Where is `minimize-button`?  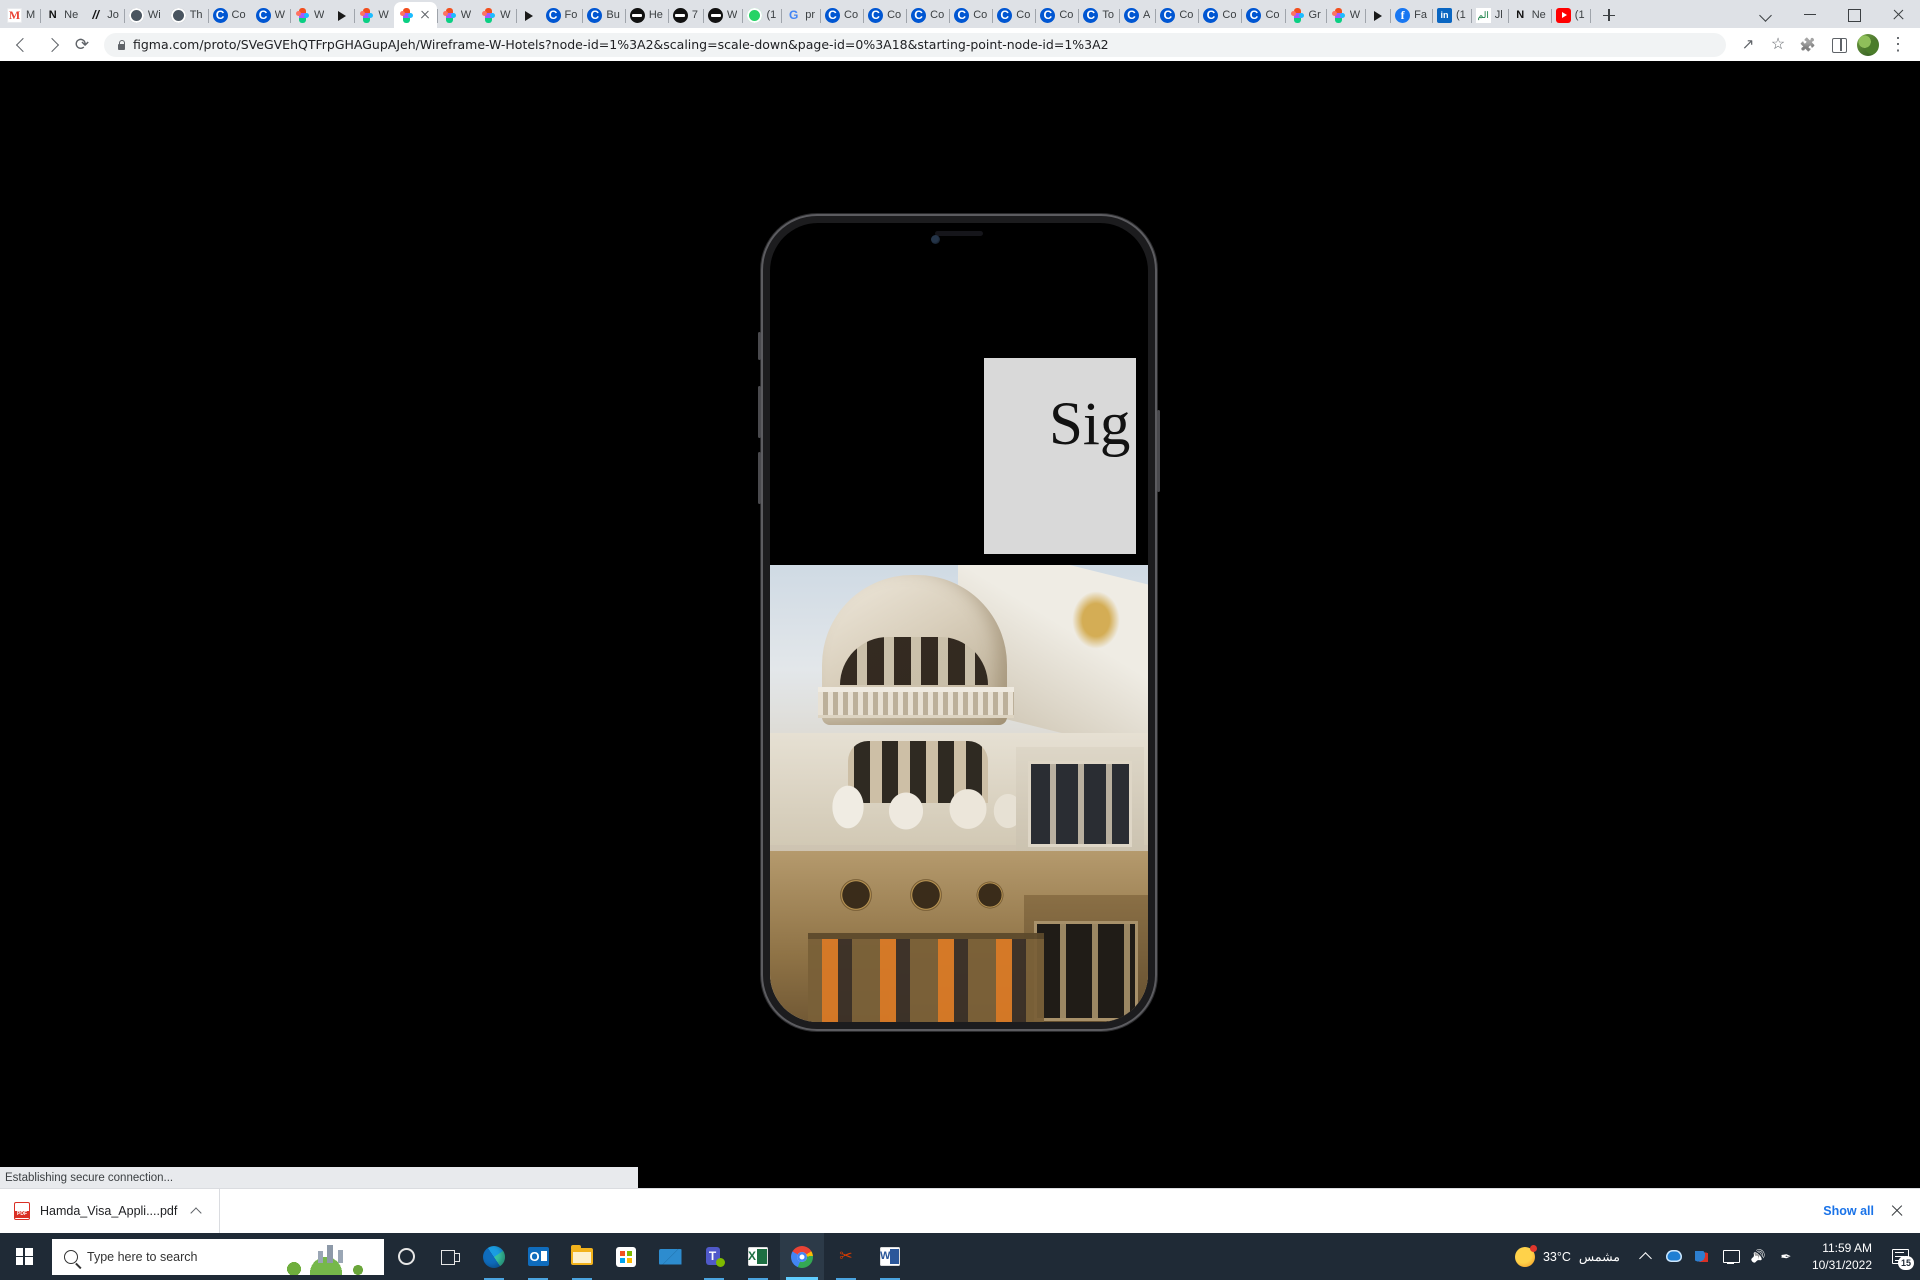
minimize-button is located at coordinates (1810, 14).